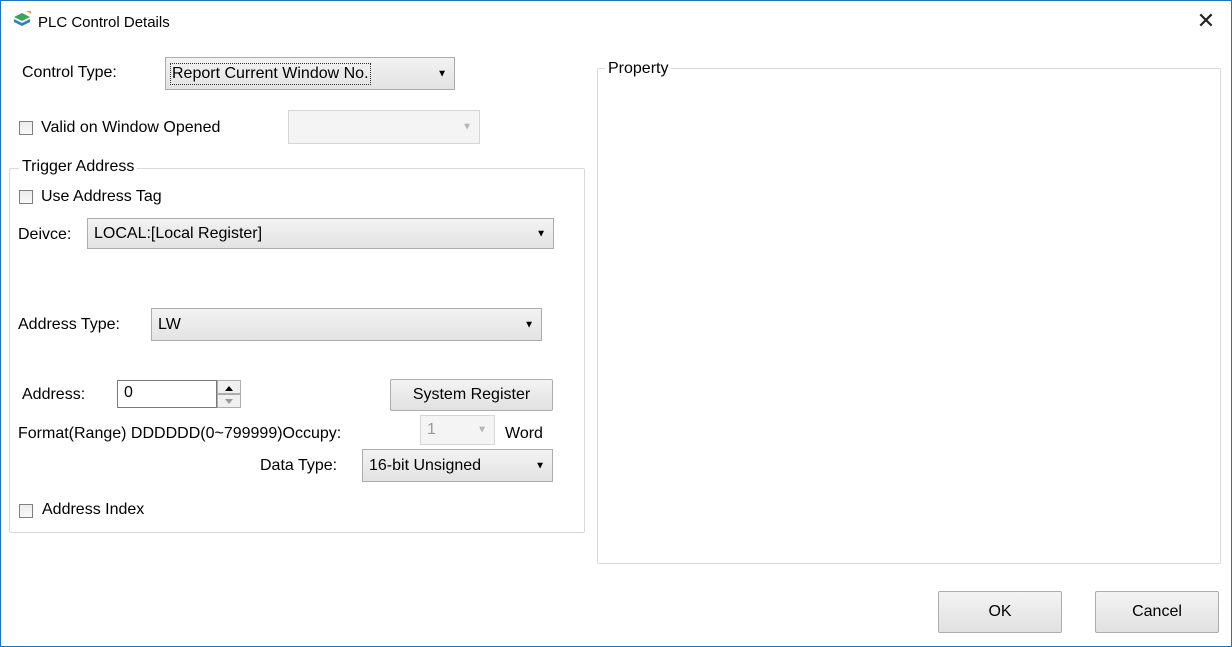  I want to click on spin-up-icon, so click(229, 388).